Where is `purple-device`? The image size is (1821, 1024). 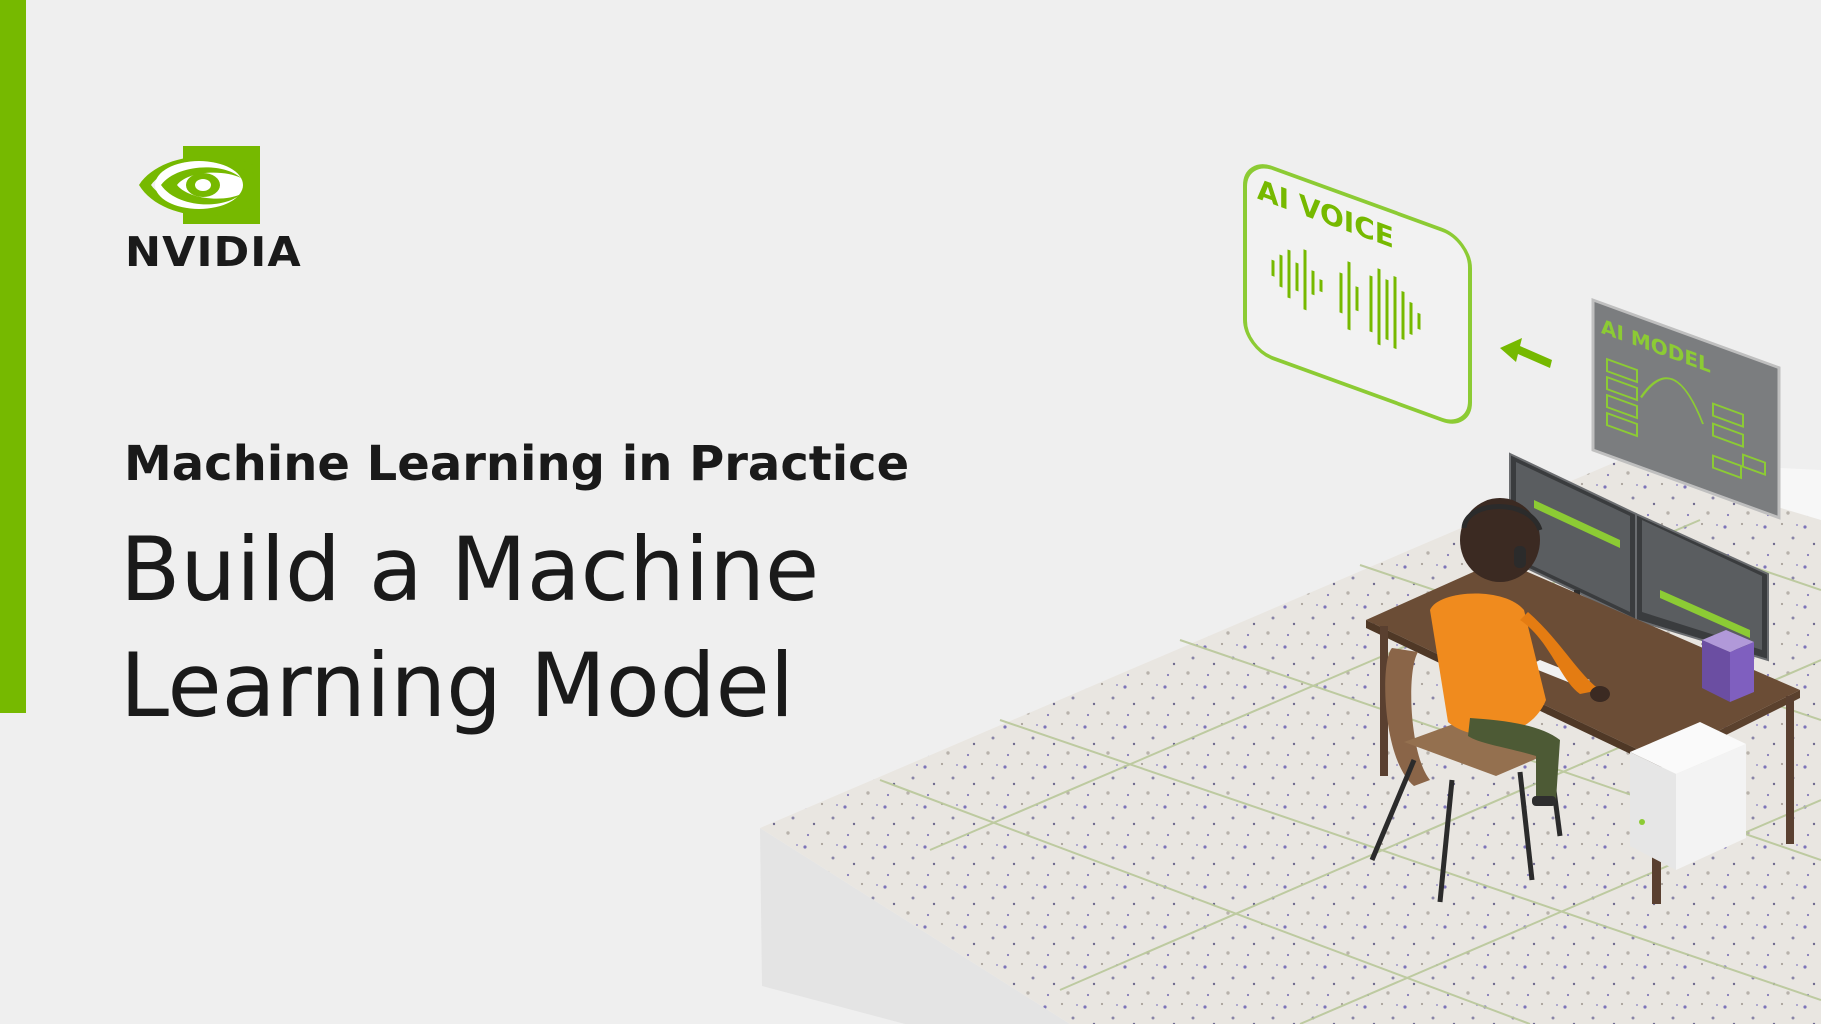
purple-device is located at coordinates (1728, 666).